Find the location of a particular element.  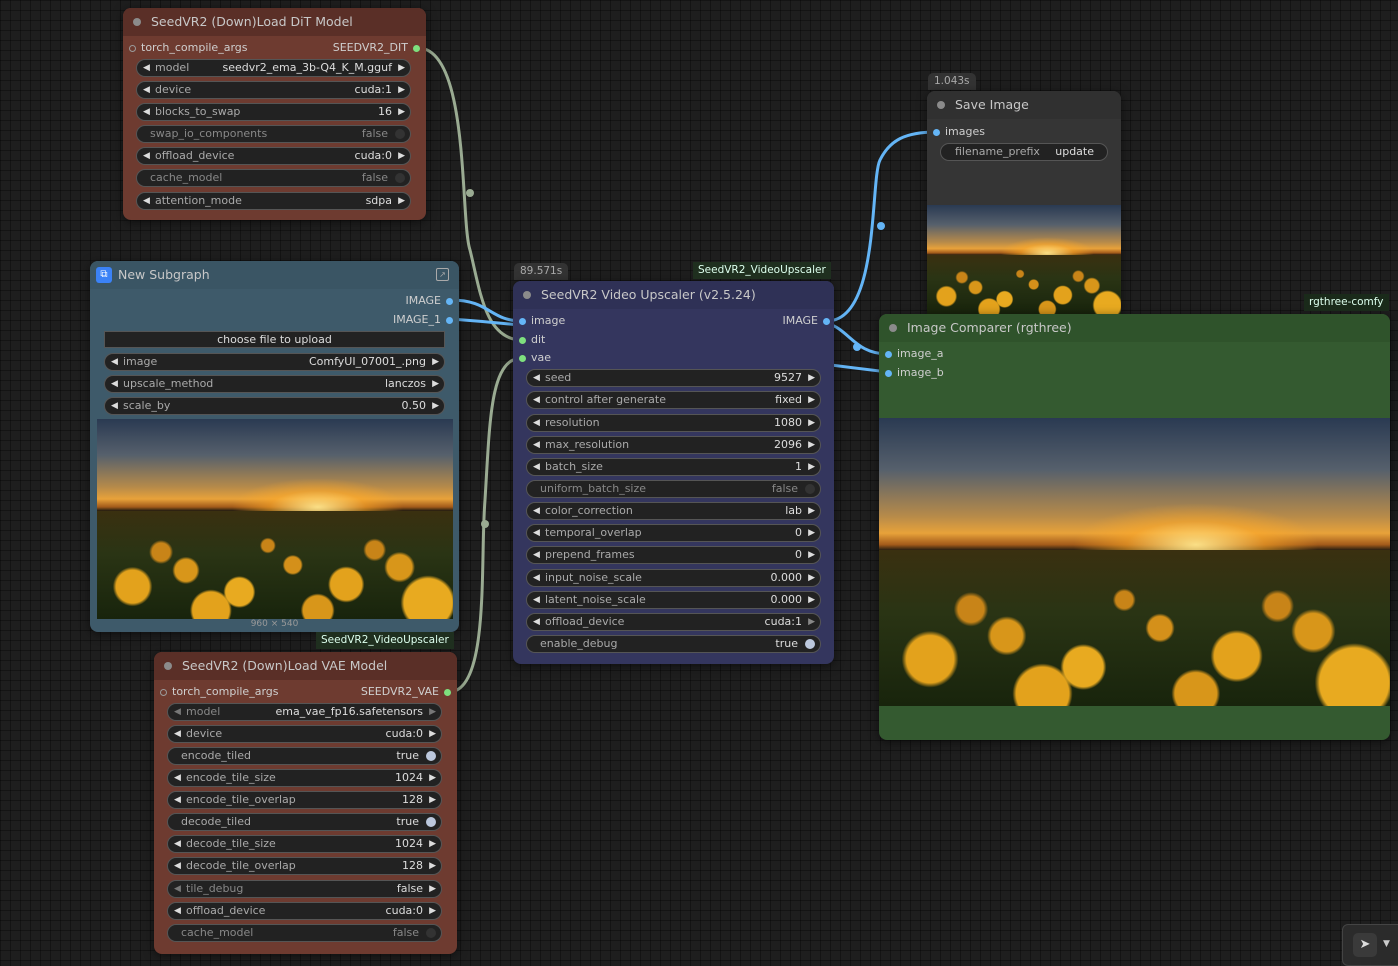

widget-encode-tile-size: ◀ encode_tile_size 1024 ▶ is located at coordinates (304, 778).